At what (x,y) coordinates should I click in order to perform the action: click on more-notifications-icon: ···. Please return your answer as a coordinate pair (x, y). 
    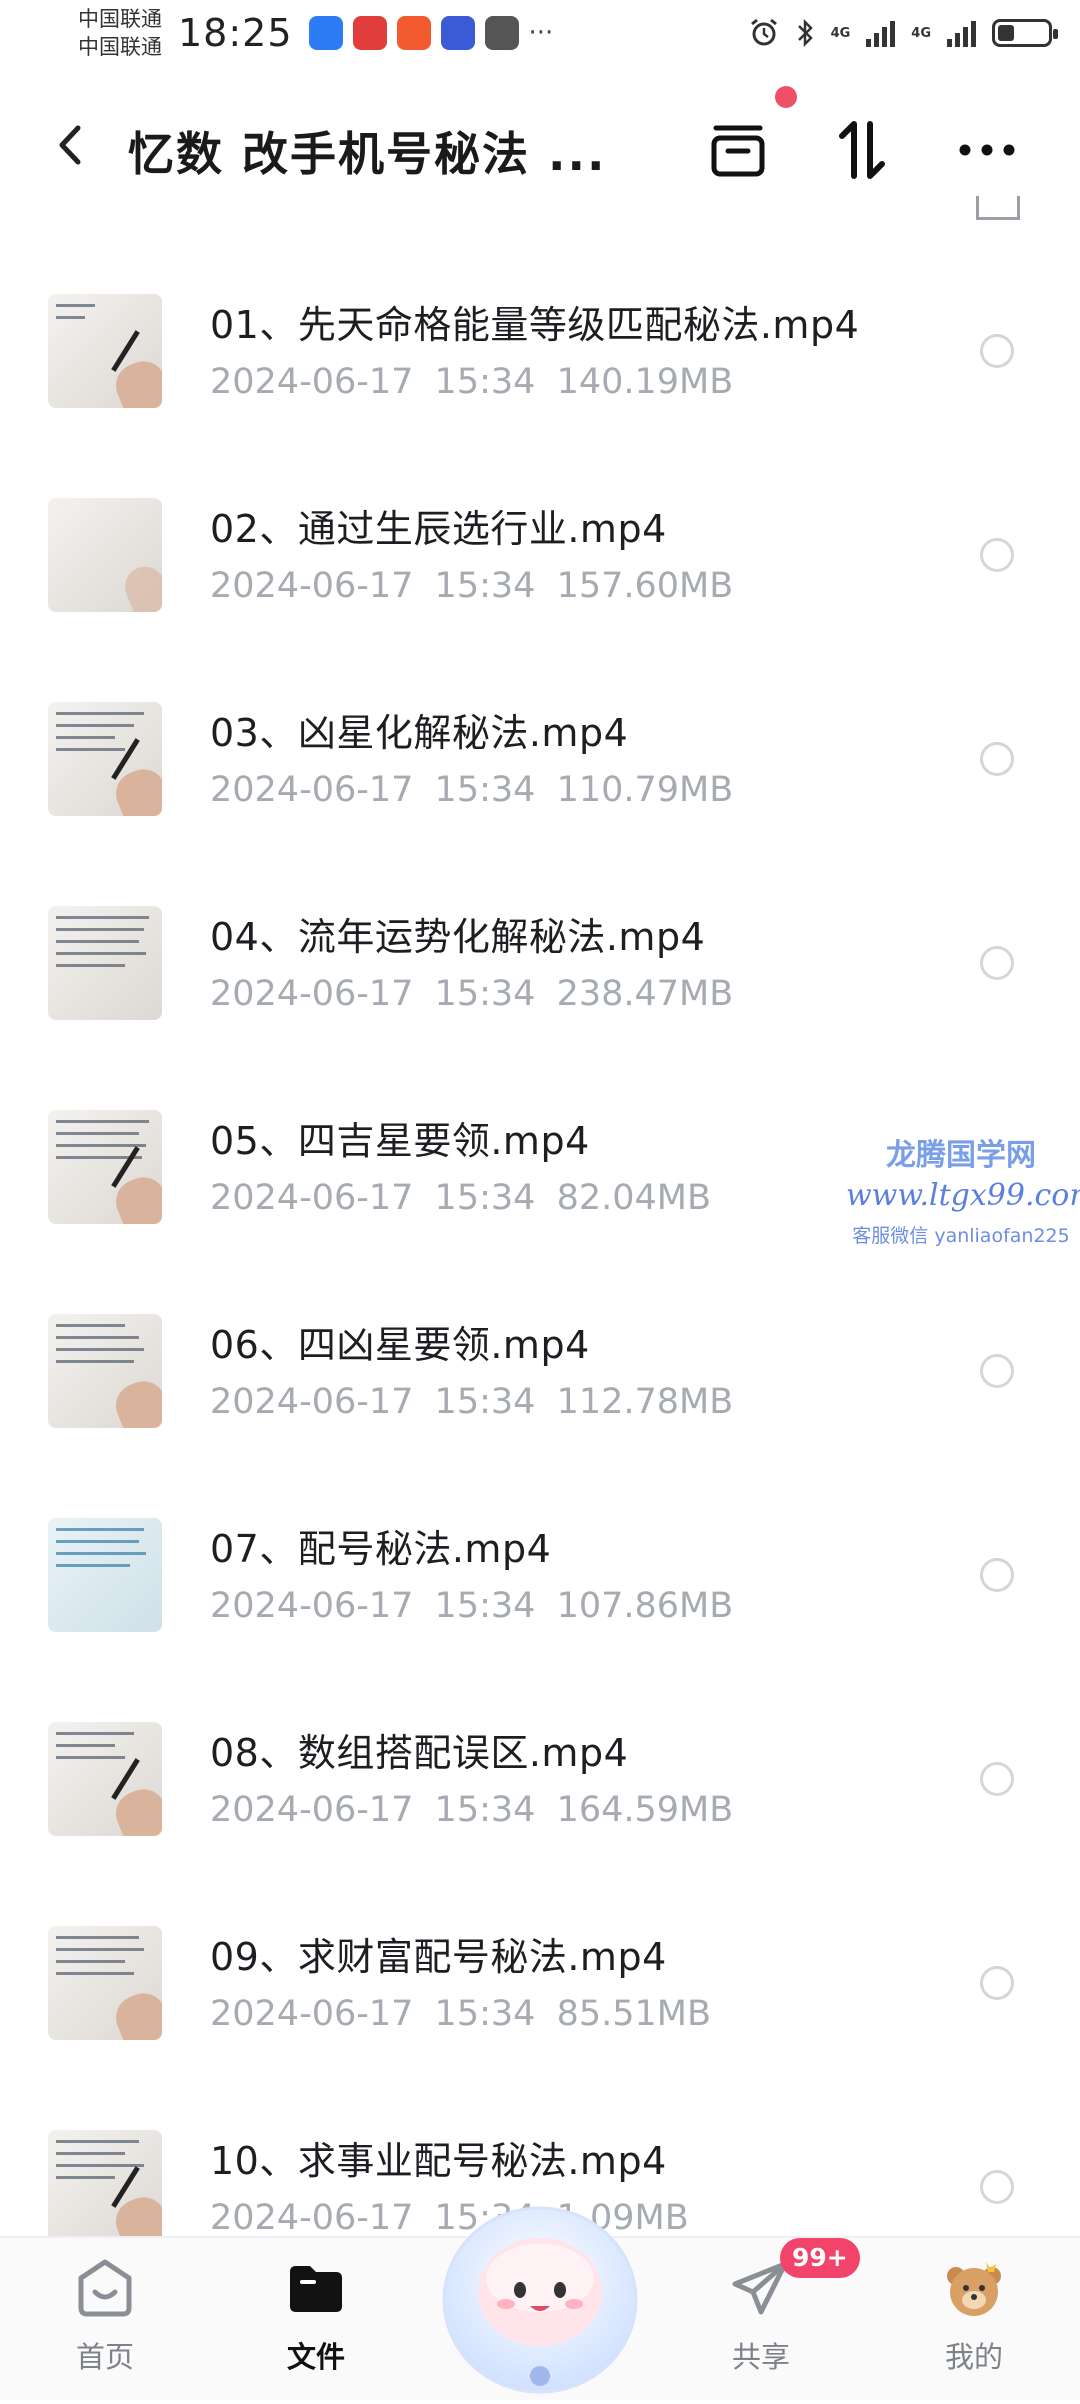
    Looking at the image, I should click on (541, 33).